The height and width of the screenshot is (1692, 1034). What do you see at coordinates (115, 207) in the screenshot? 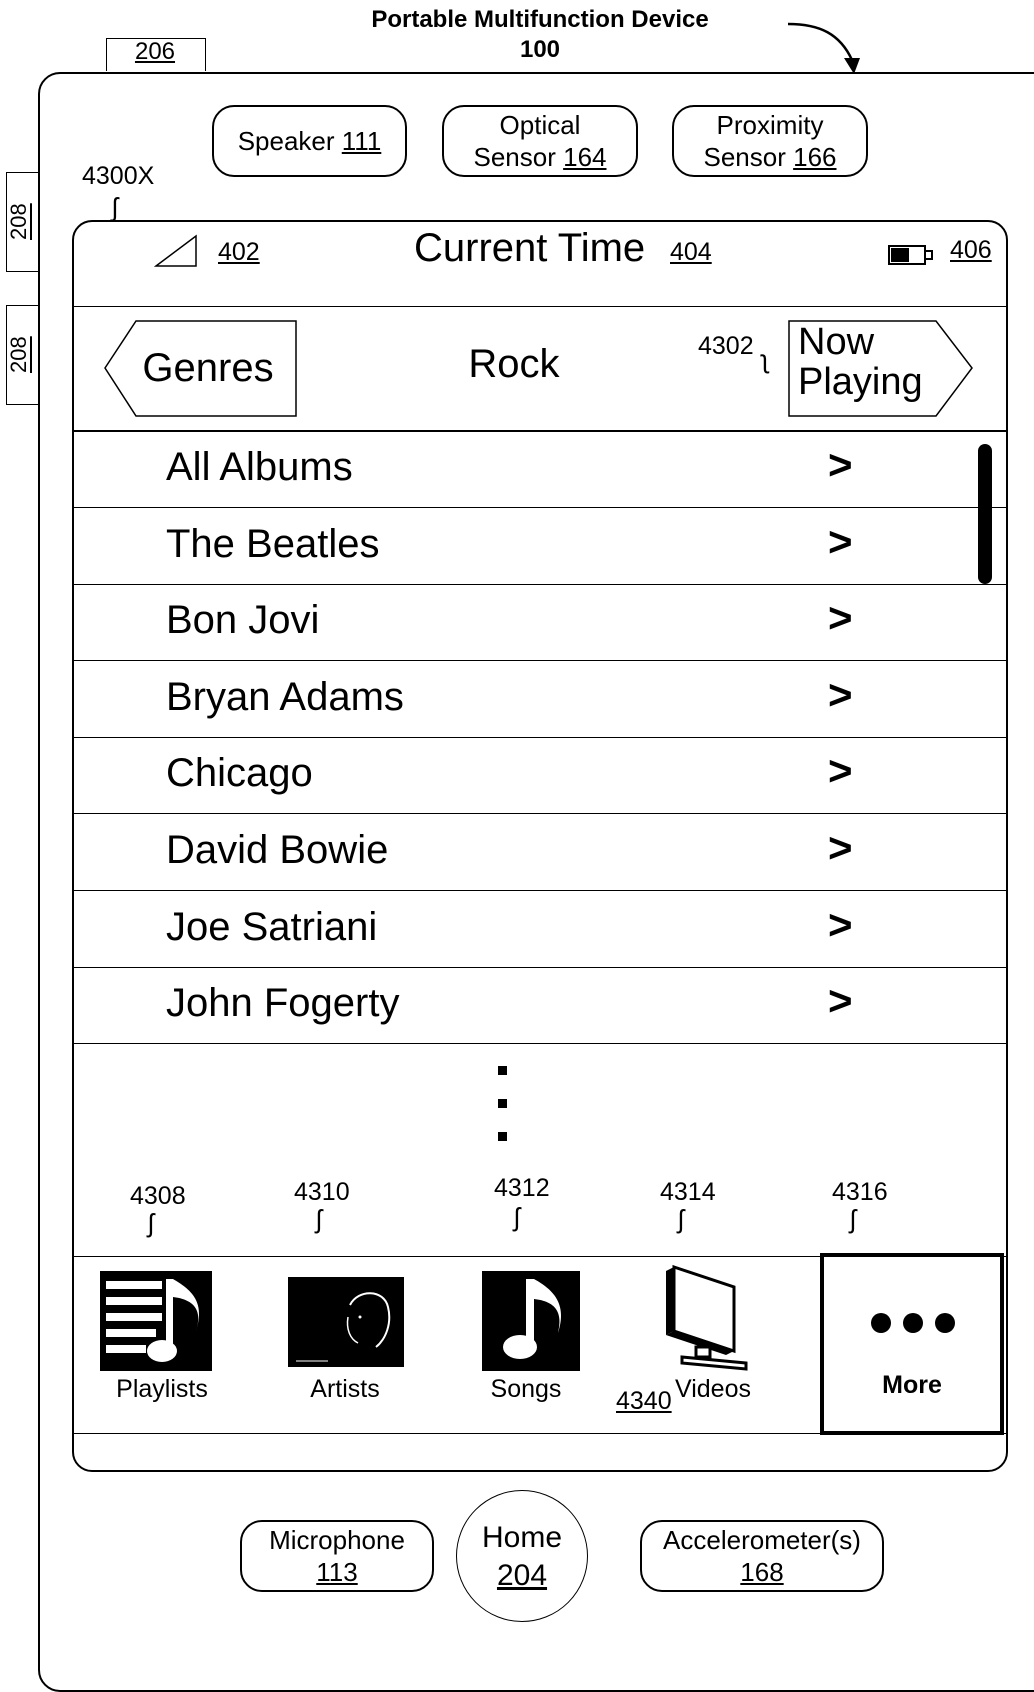
I see `screen-ref-leader: ʃ` at bounding box center [115, 207].